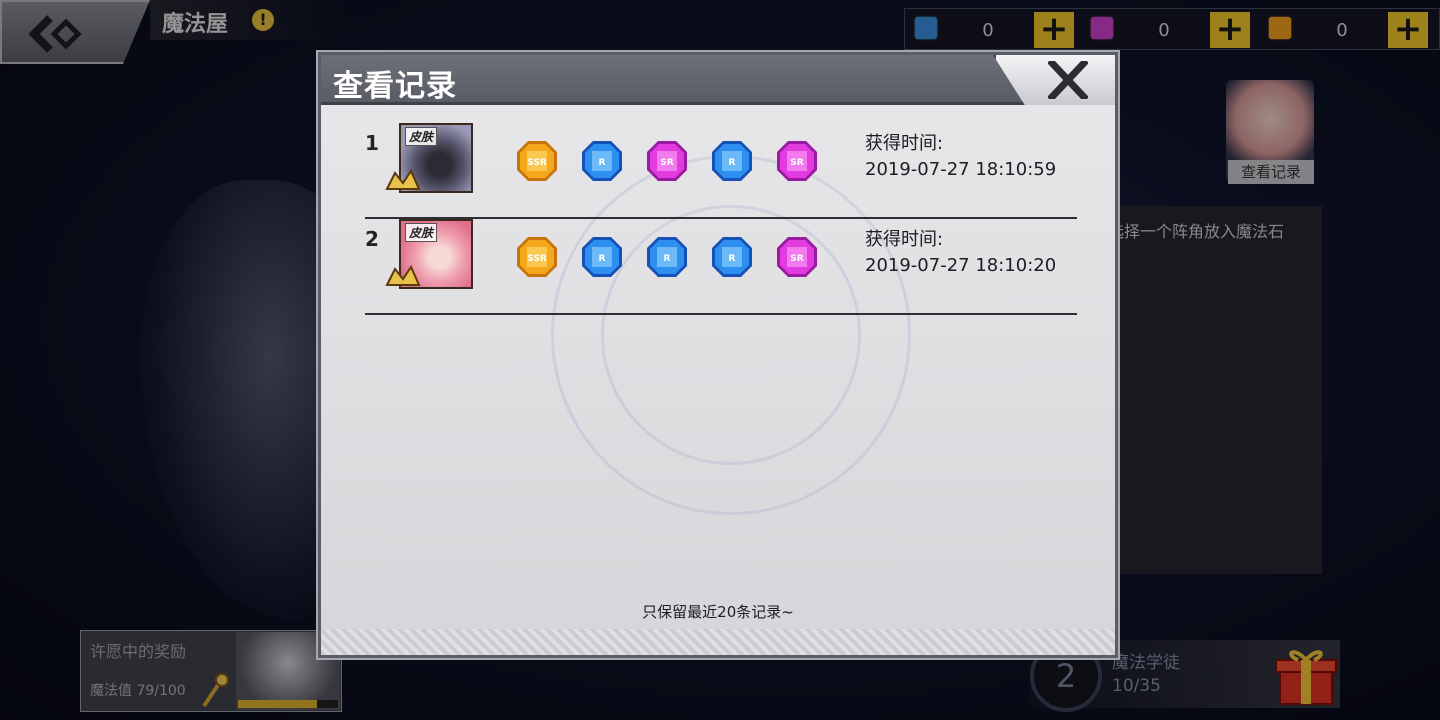  I want to click on close-icon, so click(1068, 80).